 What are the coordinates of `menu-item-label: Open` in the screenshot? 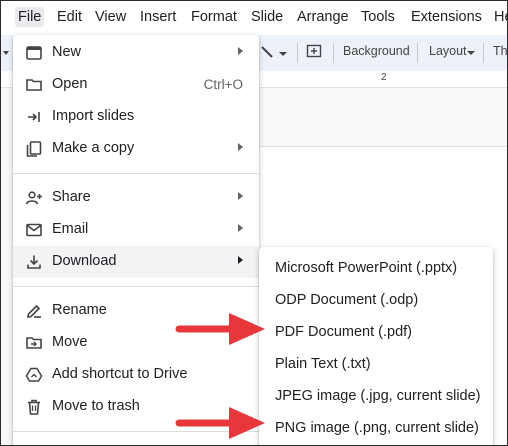 It's located at (70, 84).